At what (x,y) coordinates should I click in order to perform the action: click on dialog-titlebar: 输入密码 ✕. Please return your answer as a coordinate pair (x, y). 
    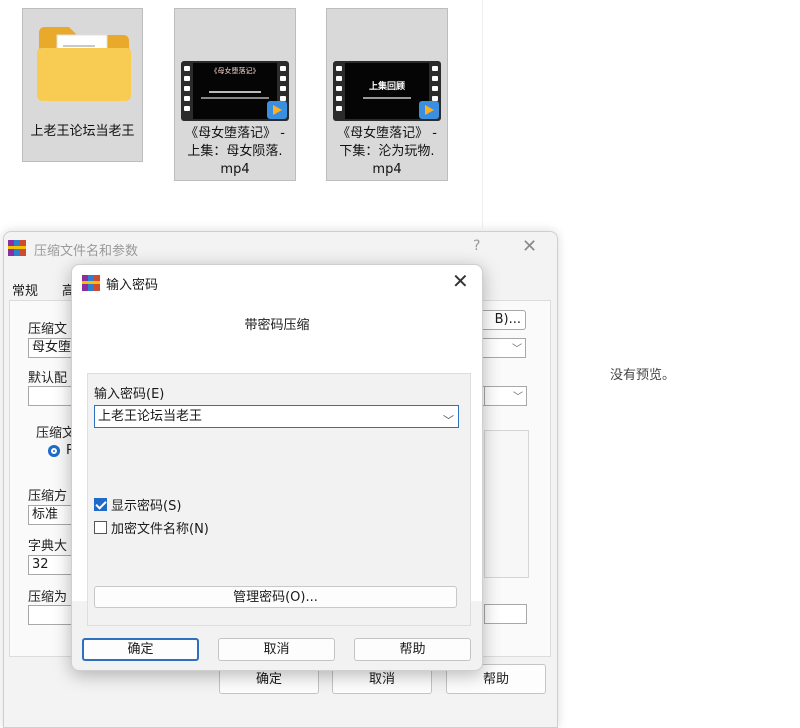
    Looking at the image, I should click on (277, 283).